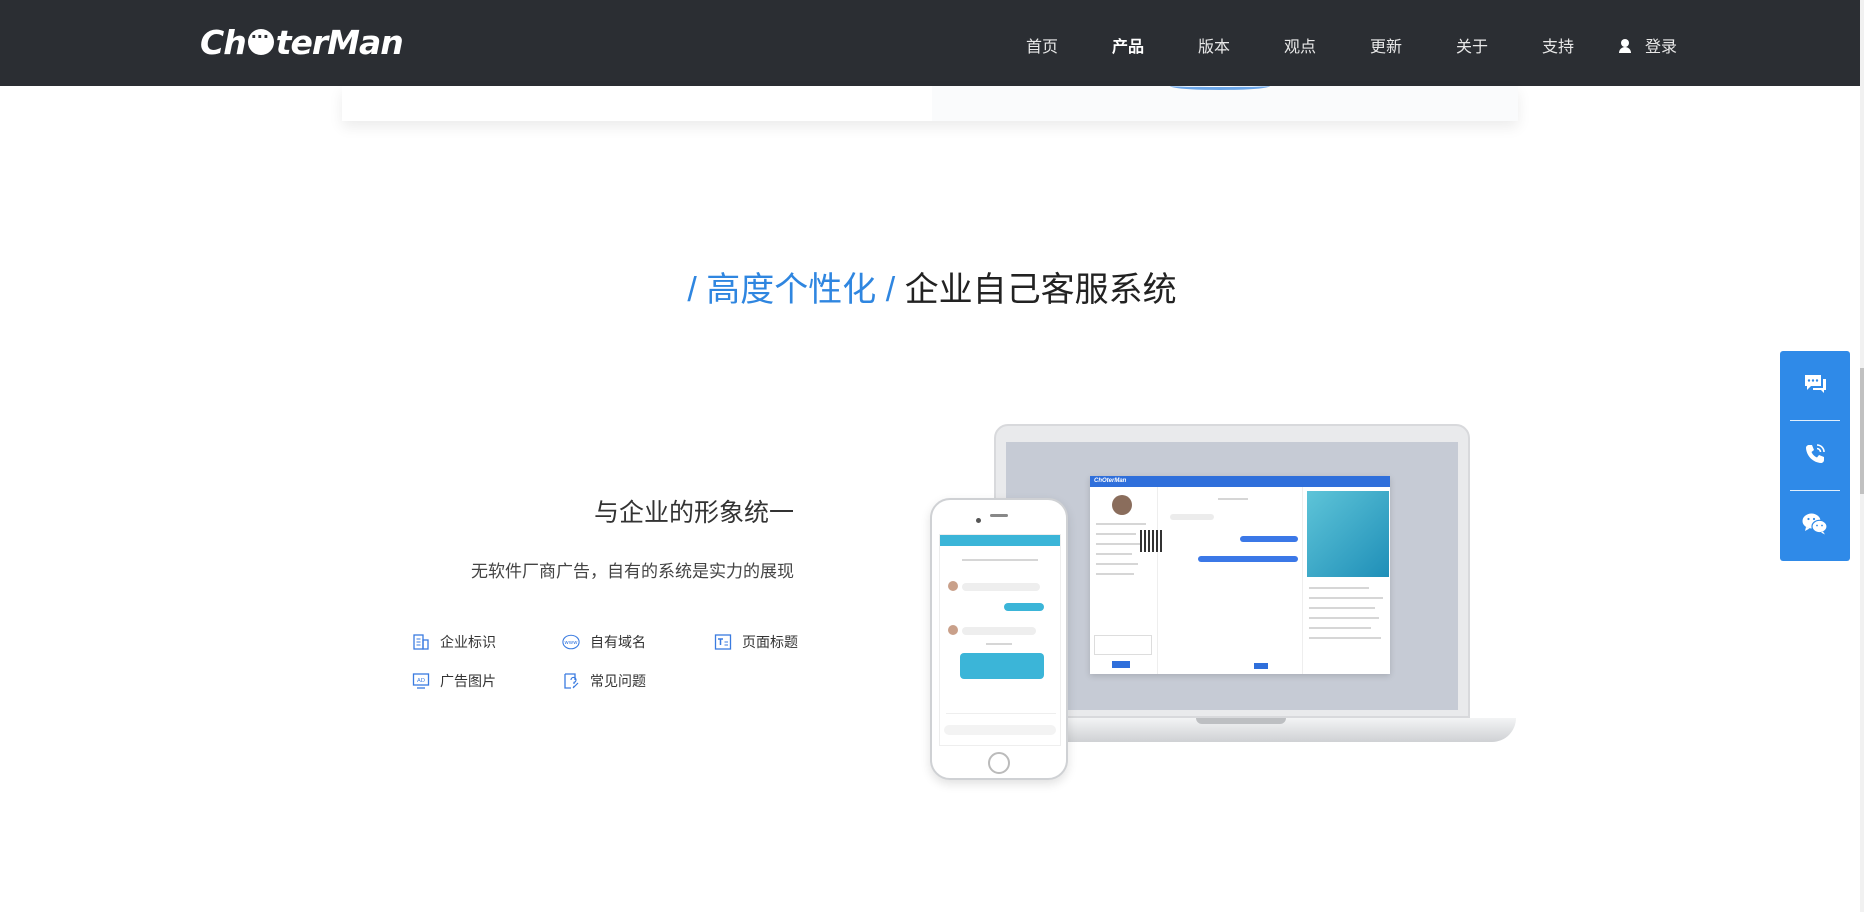  Describe the element at coordinates (770, 642) in the screenshot. I see `feature-label: 页面标题` at that location.